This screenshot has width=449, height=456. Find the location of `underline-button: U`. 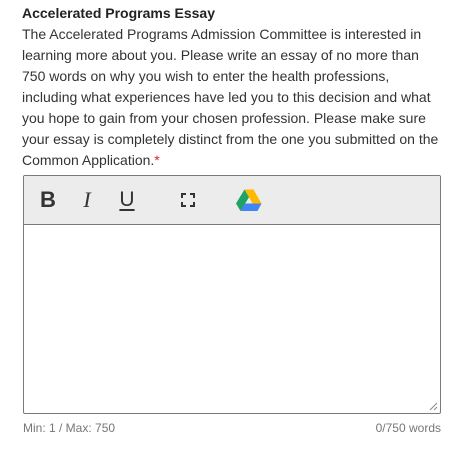

underline-button: U is located at coordinates (127, 200).